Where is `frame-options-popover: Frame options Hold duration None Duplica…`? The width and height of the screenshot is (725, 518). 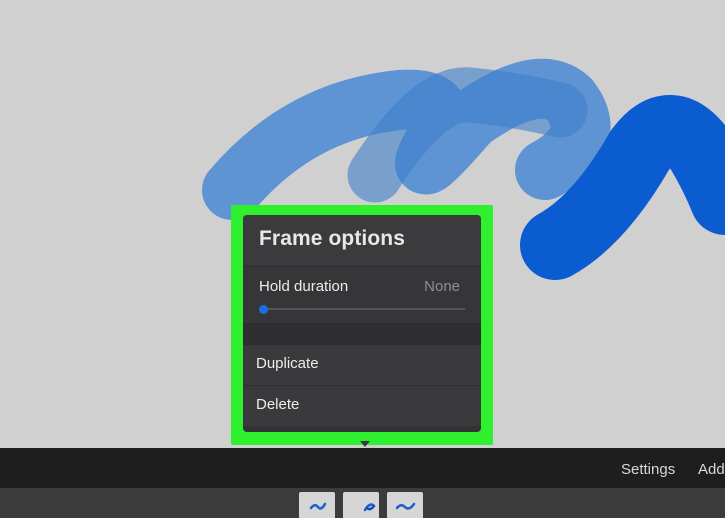
frame-options-popover: Frame options Hold duration None Duplica… is located at coordinates (362, 323).